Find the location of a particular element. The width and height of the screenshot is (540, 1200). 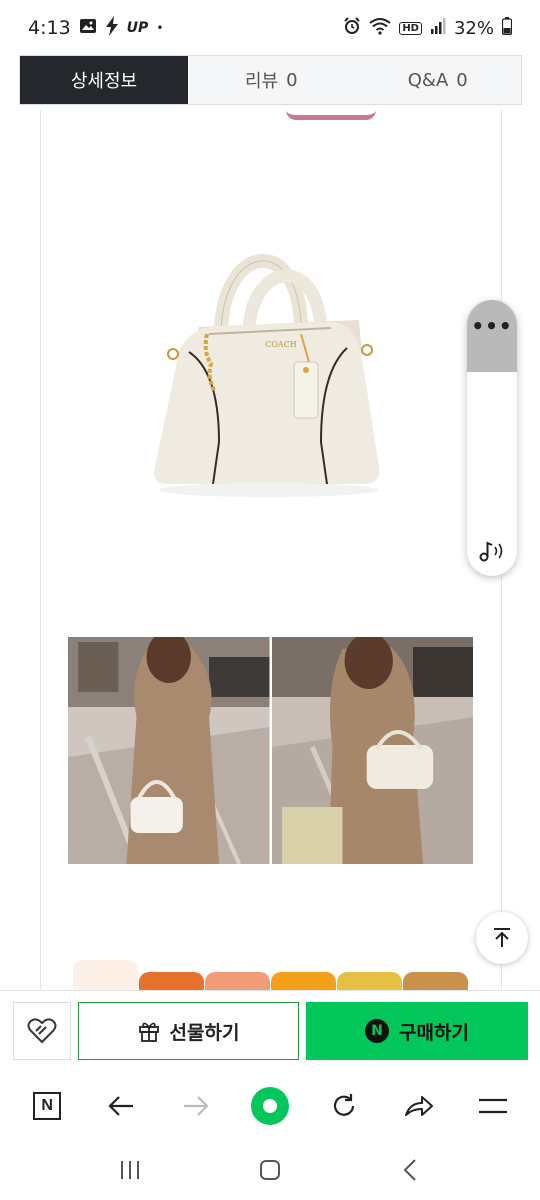

back-button is located at coordinates (121, 1106).